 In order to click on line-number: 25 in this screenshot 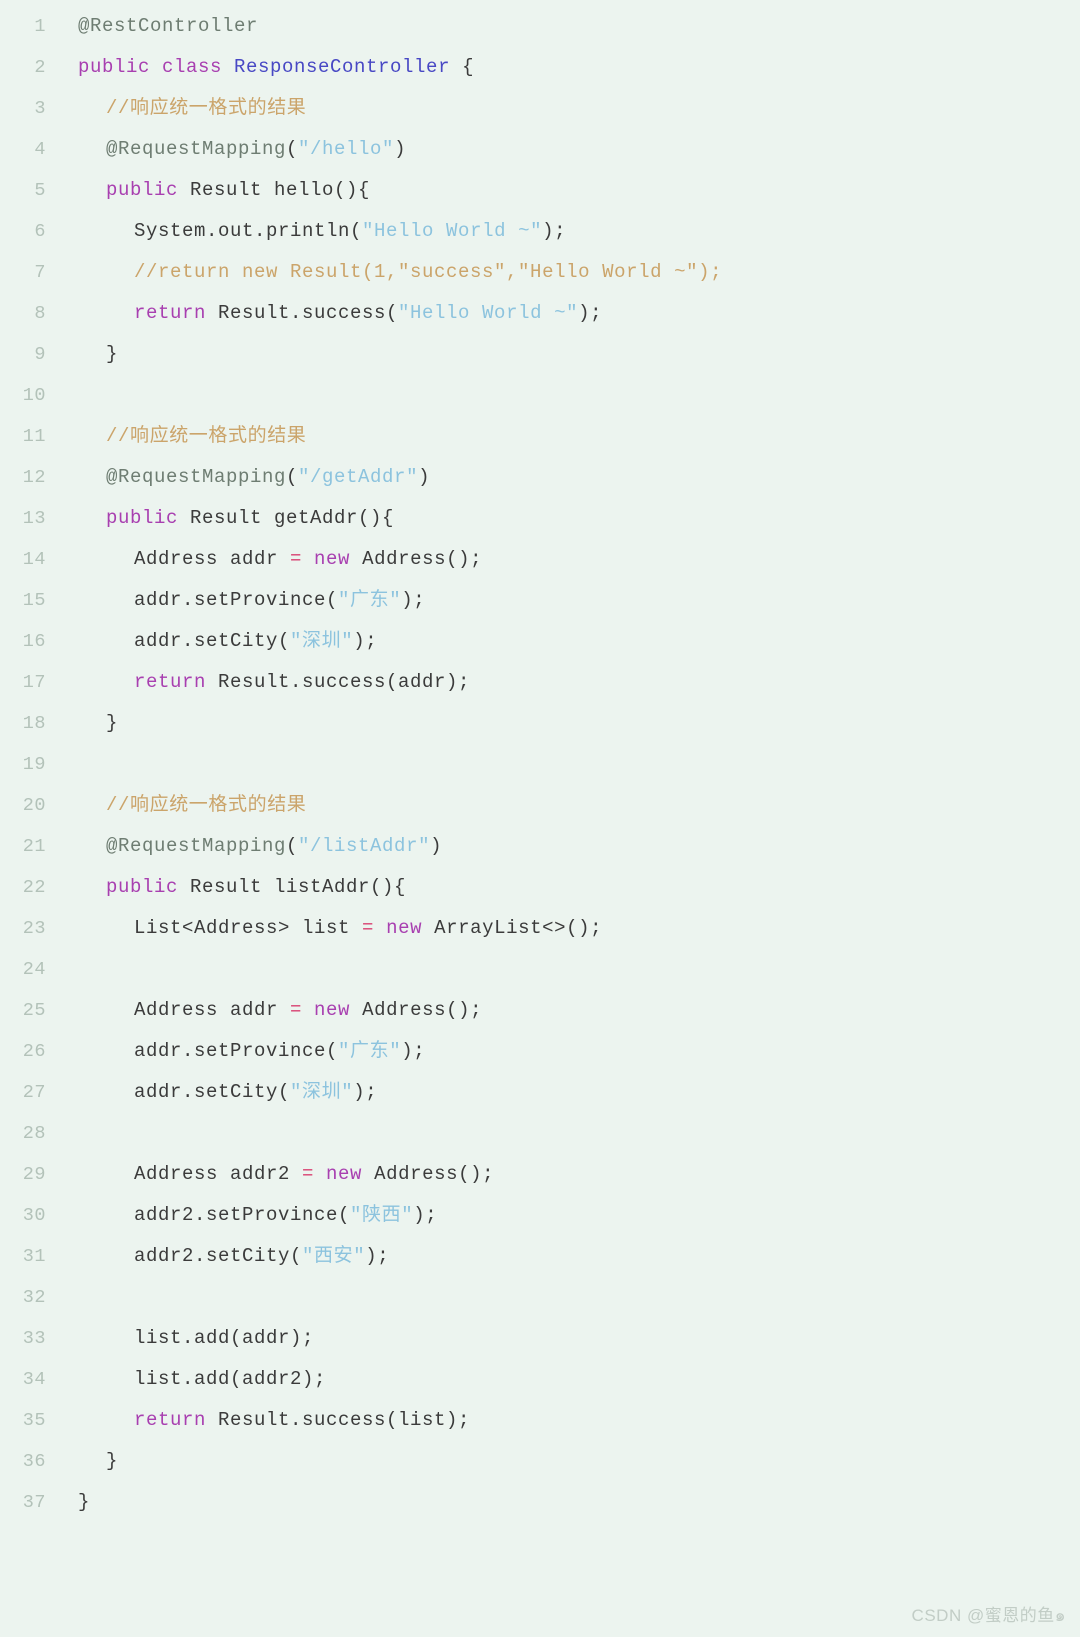, I will do `click(34, 1010)`.